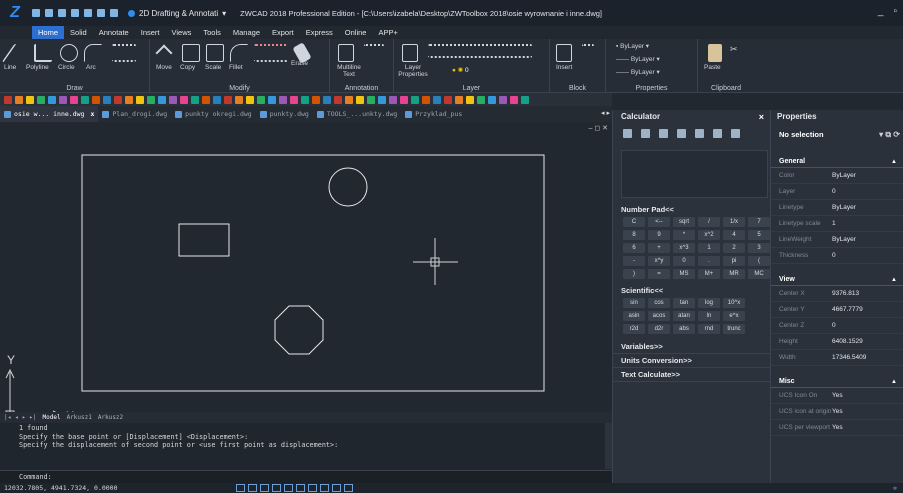 The width and height of the screenshot is (903, 493). I want to click on tab-scroll-arrows: ◂ ▸, so click(605, 113).